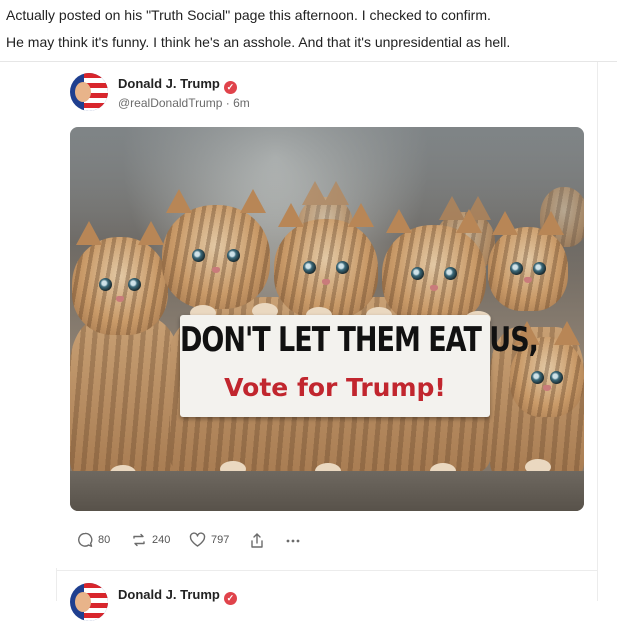 This screenshot has height=621, width=617. I want to click on repost-button: 240, so click(150, 540).